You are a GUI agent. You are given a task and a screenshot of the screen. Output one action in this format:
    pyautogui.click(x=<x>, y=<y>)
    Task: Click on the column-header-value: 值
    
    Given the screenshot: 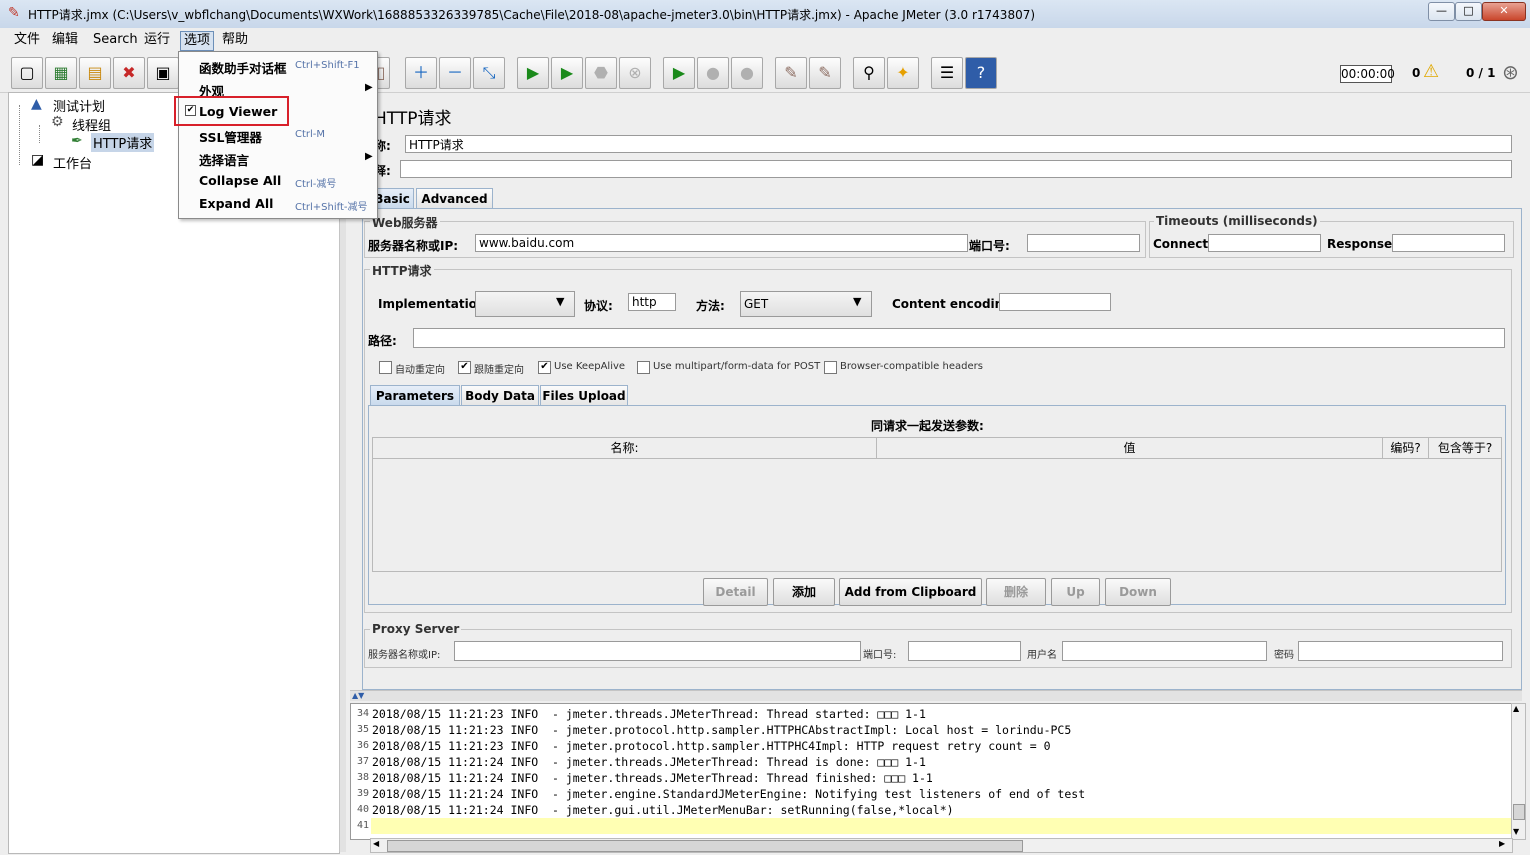 What is the action you would take?
    pyautogui.click(x=1130, y=448)
    